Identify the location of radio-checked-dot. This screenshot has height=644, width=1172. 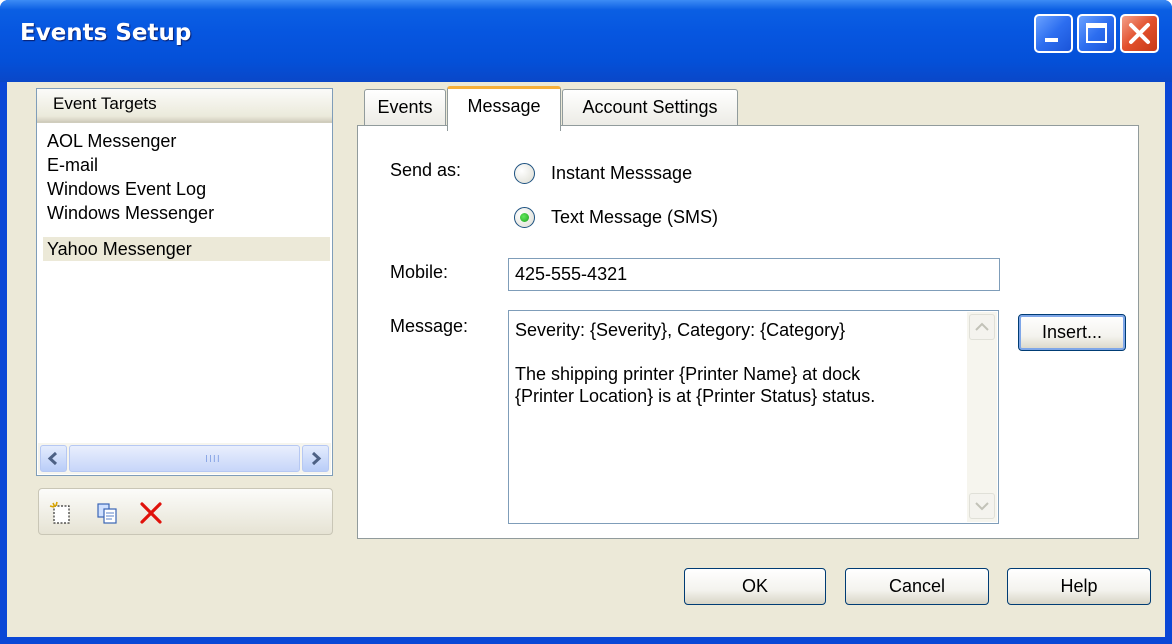
(524, 217).